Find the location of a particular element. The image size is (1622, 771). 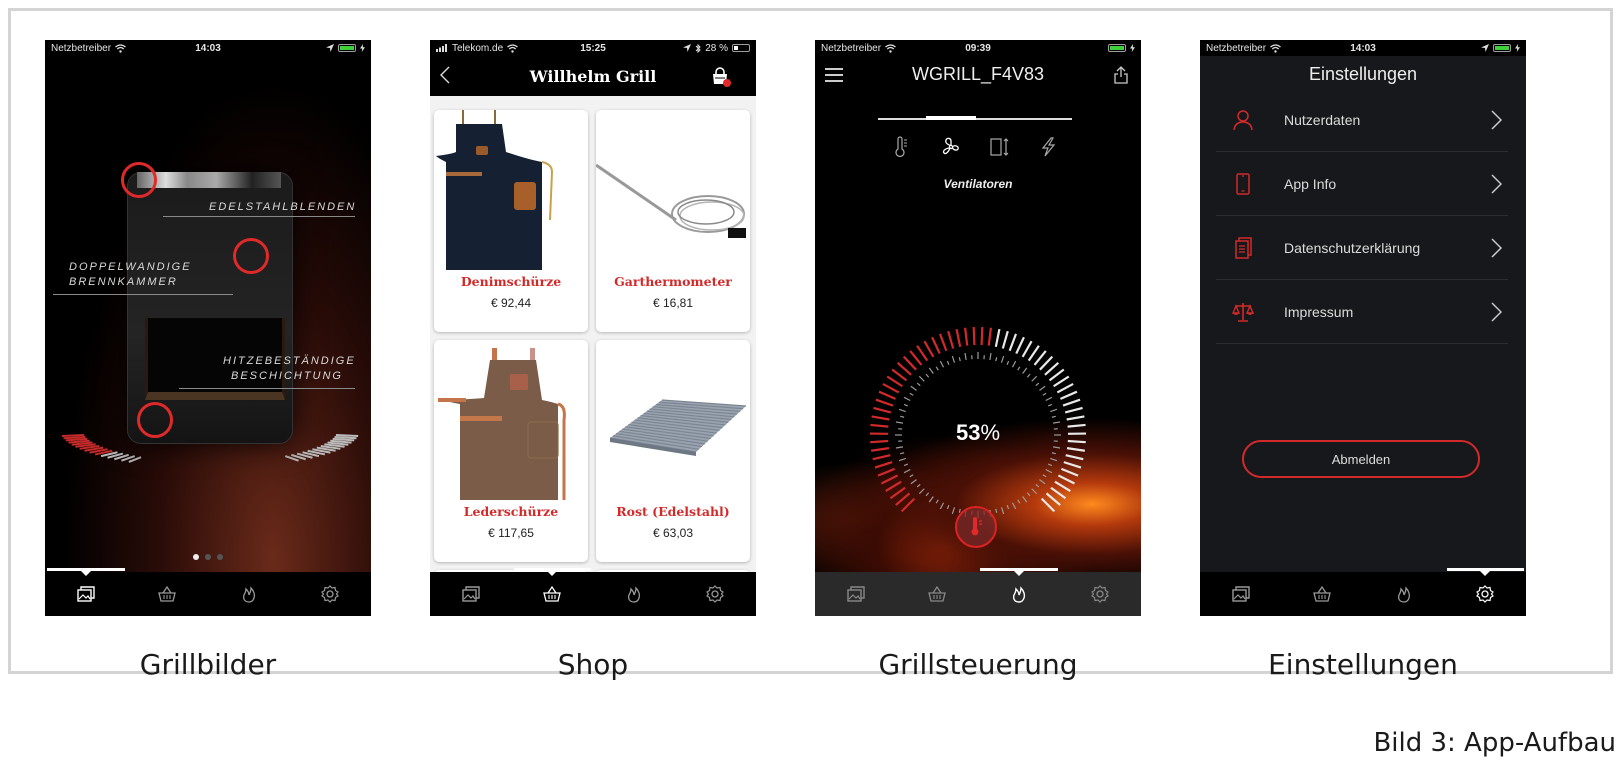

back-button is located at coordinates (445, 77).